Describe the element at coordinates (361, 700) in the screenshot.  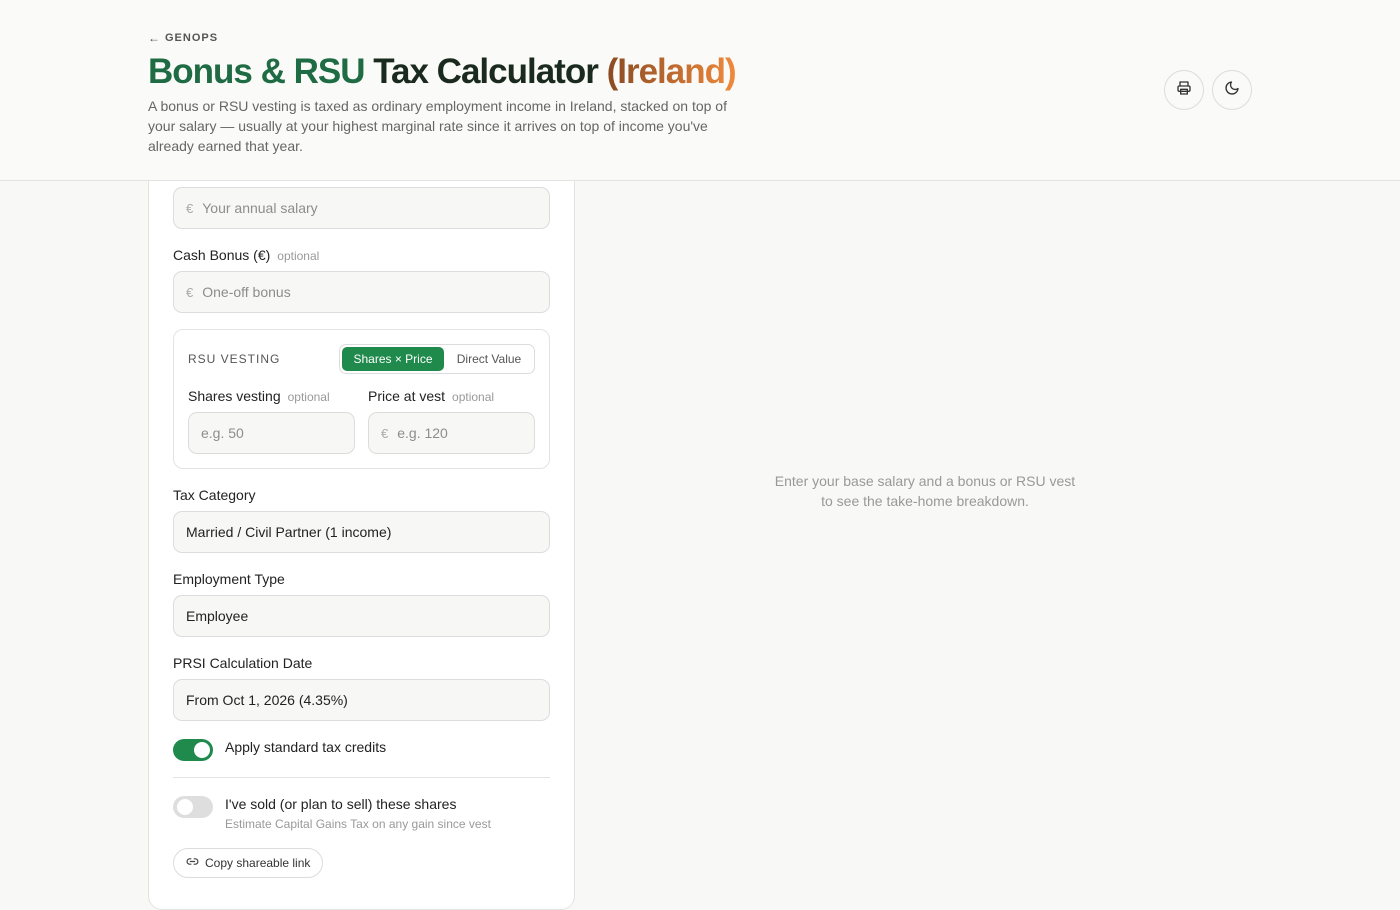
I see `prsi-date-select: From Oct 1, 2026 (4.35%)` at that location.